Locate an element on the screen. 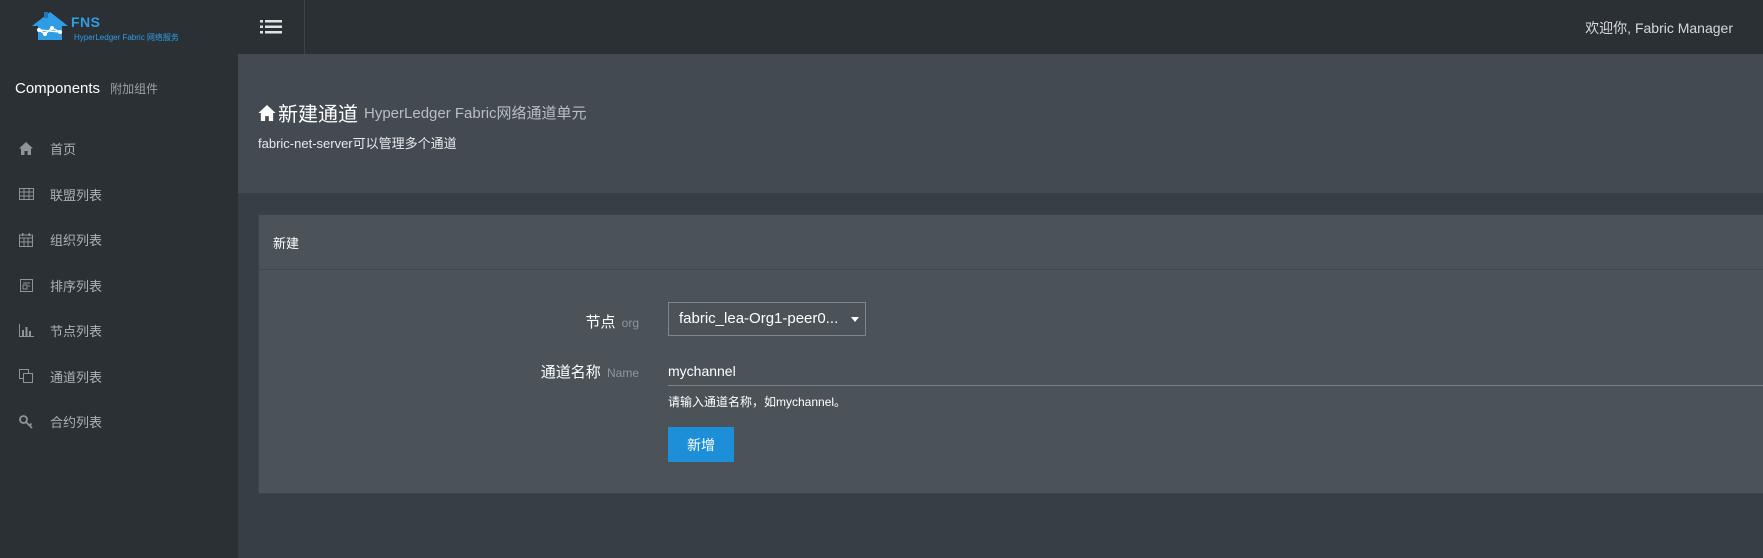 The height and width of the screenshot is (558, 1763). sidebar-menu: 首页 联盟列表 组织列表 排序列表 节点列表 通道列表 合约列表 is located at coordinates (119, 285).